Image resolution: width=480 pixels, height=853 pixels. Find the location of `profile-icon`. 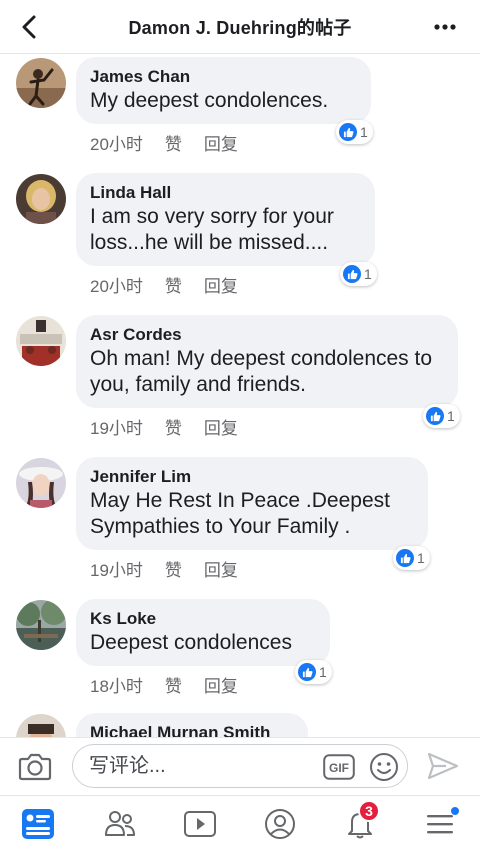

profile-icon is located at coordinates (280, 824).